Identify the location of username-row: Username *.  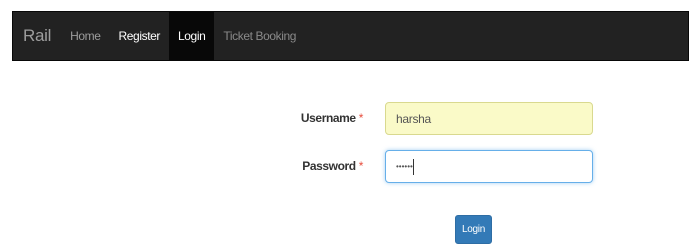
(349, 119).